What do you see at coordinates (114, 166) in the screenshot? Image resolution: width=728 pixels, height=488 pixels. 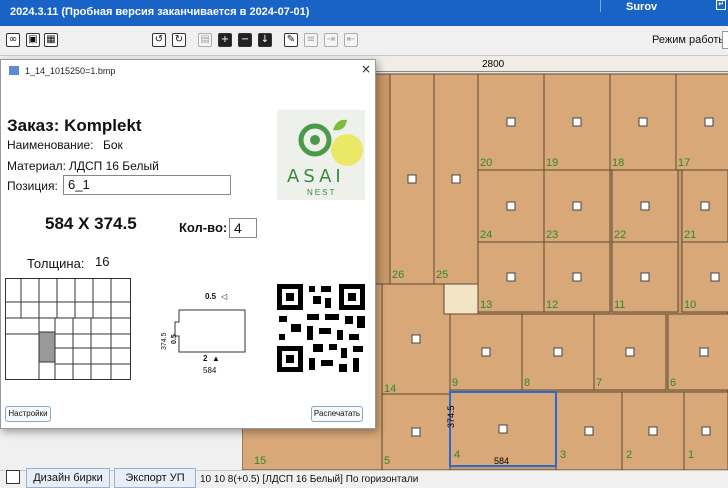 I see `material-value: ЛДСП 16 Белый` at bounding box center [114, 166].